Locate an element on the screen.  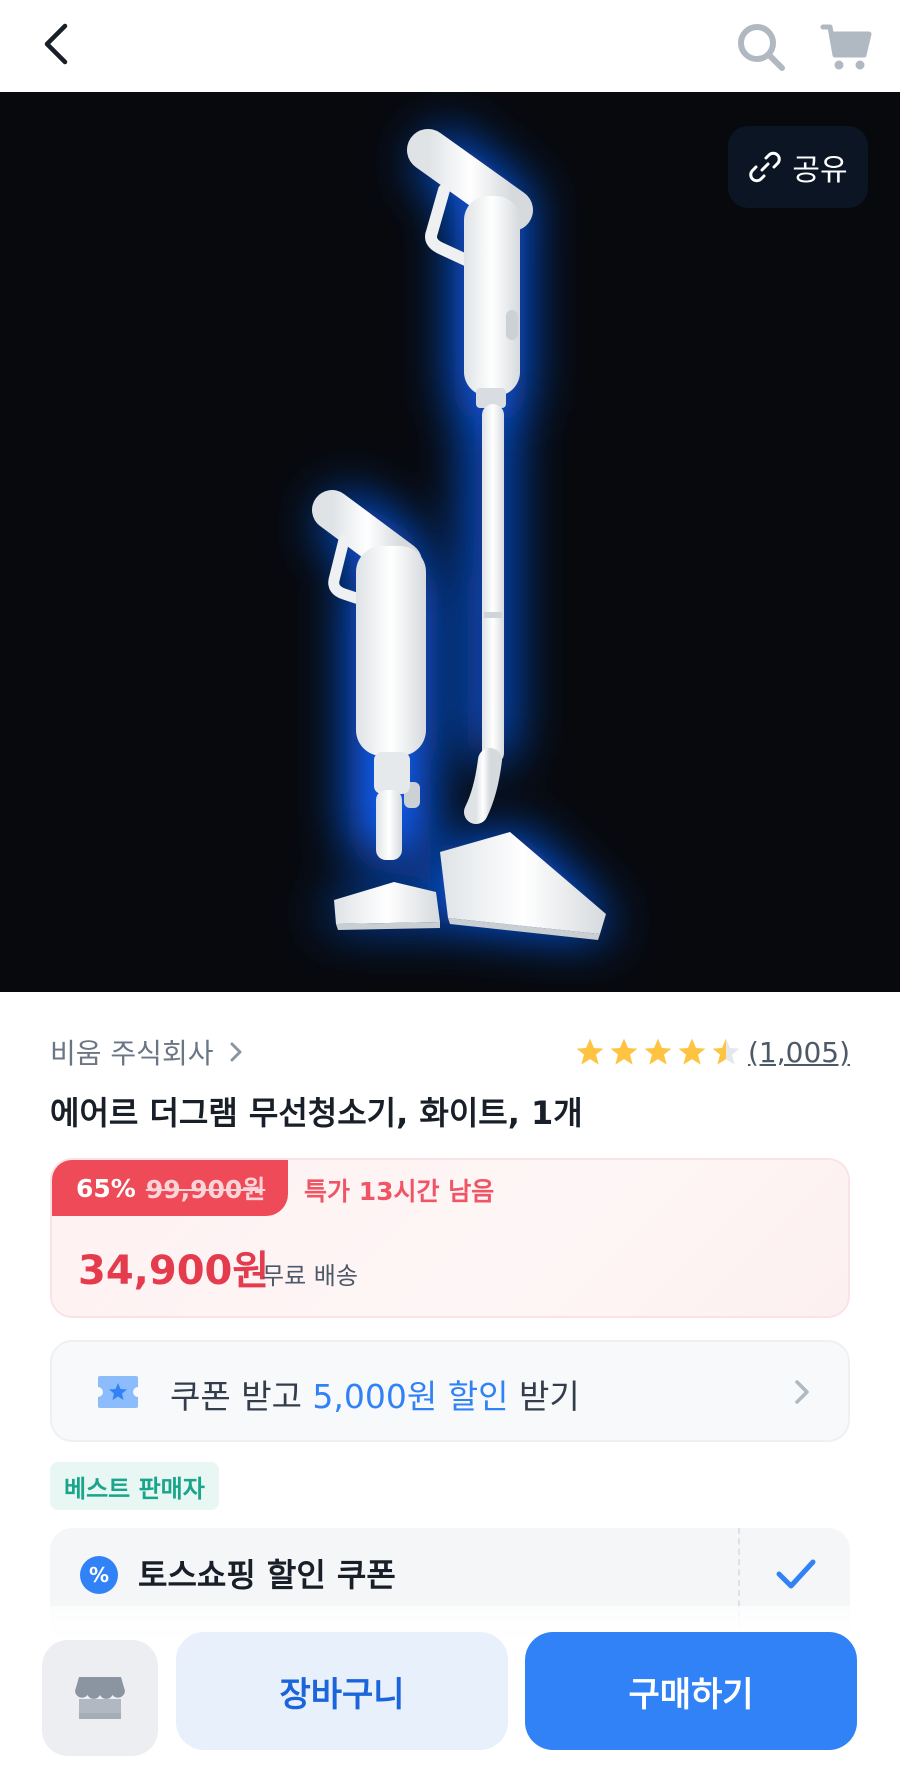
best-seller-badge: 베스트 판매자 is located at coordinates (134, 1486).